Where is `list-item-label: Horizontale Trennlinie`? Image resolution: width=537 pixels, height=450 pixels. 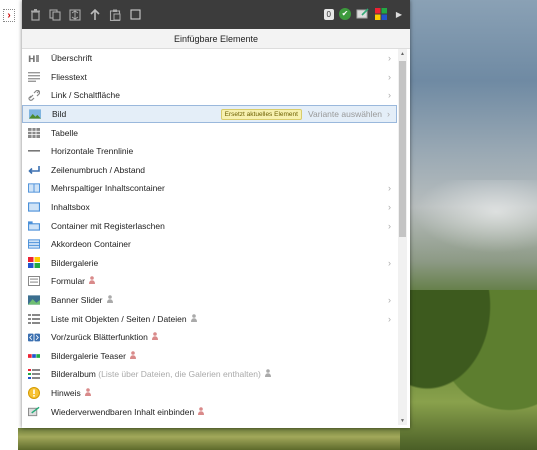
list-item-label: Horizontale Trennlinie is located at coordinates (224, 151).